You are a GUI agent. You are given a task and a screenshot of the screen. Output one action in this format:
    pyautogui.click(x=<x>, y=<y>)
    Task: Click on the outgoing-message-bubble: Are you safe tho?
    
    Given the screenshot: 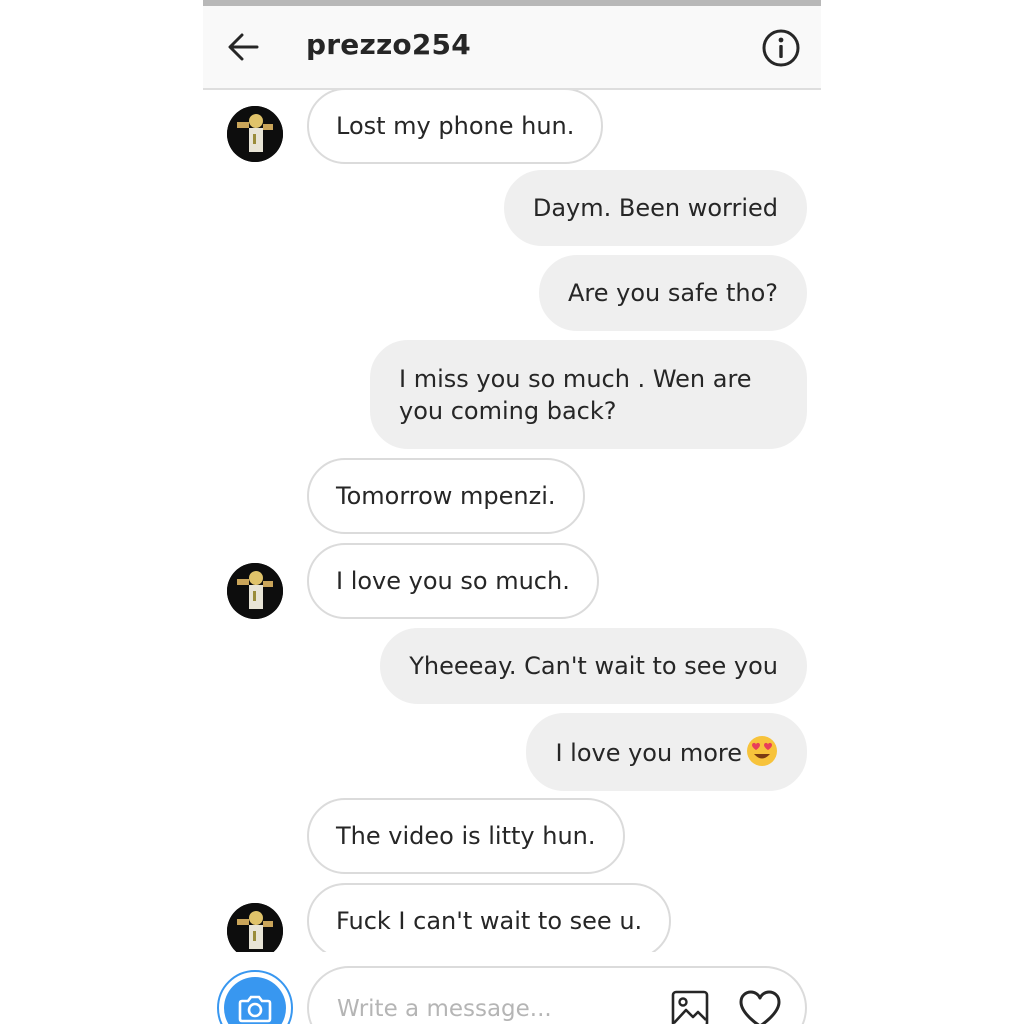 What is the action you would take?
    pyautogui.click(x=673, y=293)
    